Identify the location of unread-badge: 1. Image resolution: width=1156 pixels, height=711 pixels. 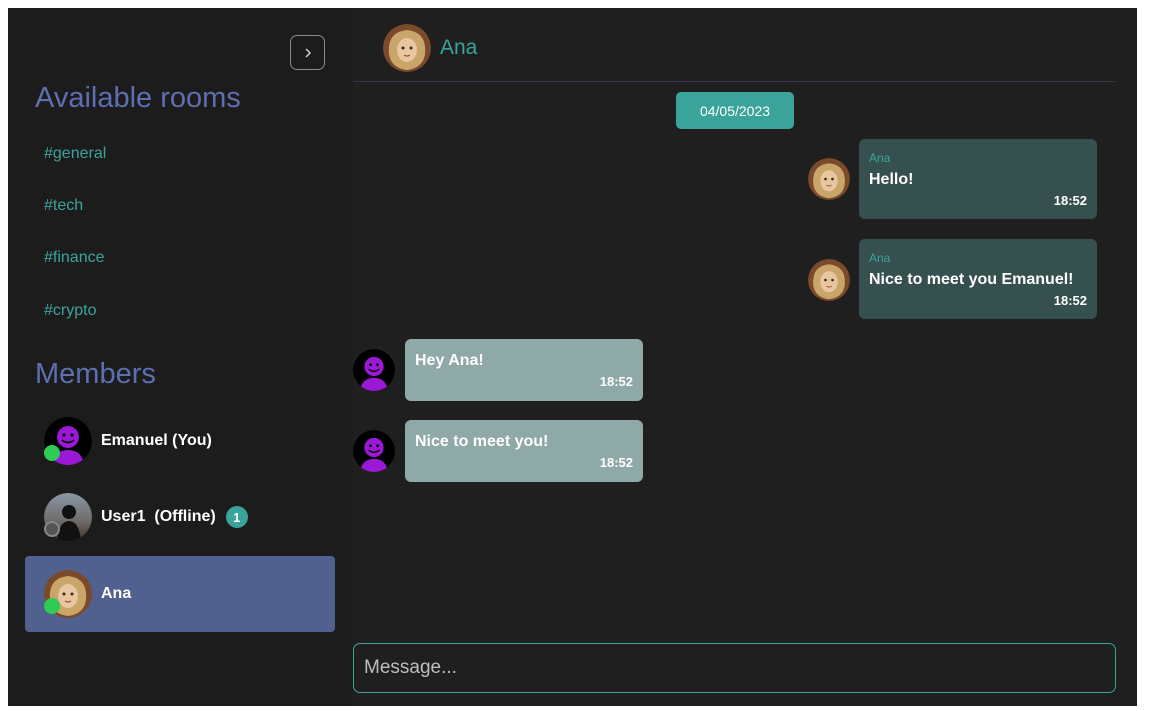
(236, 517).